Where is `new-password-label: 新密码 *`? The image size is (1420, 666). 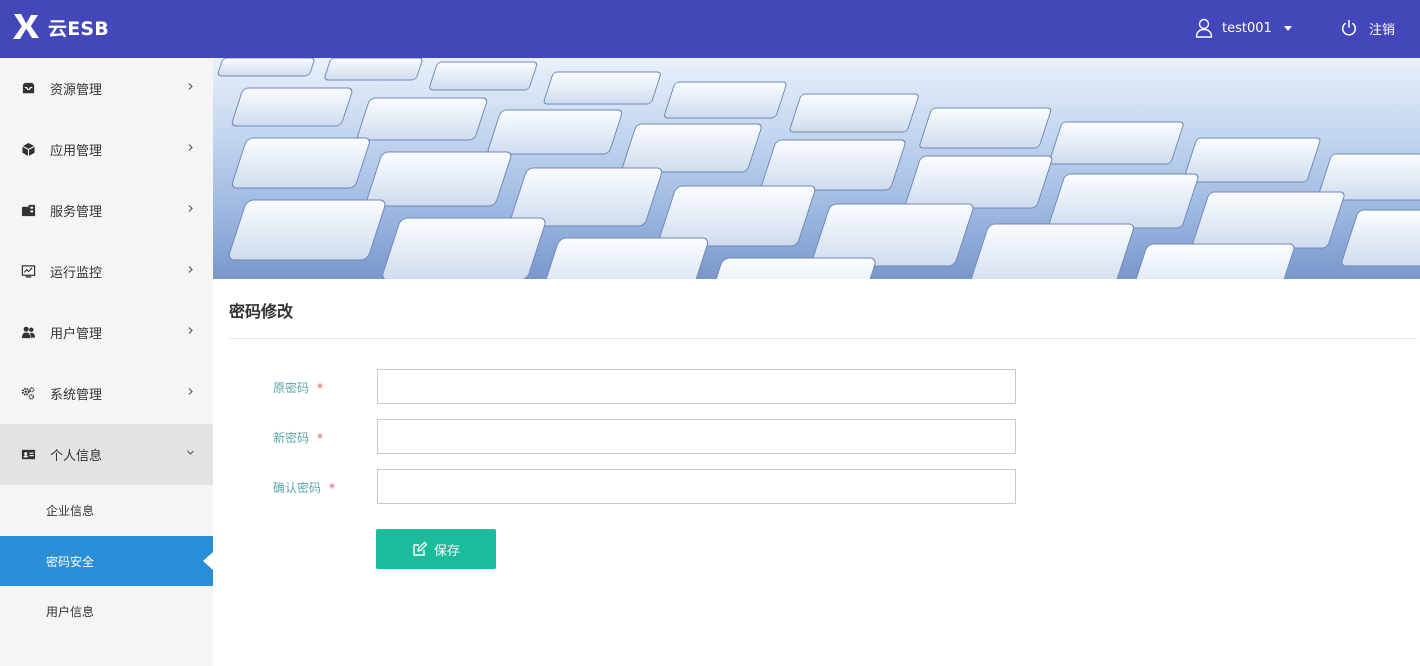
new-password-label: 新密码 * is located at coordinates (298, 438).